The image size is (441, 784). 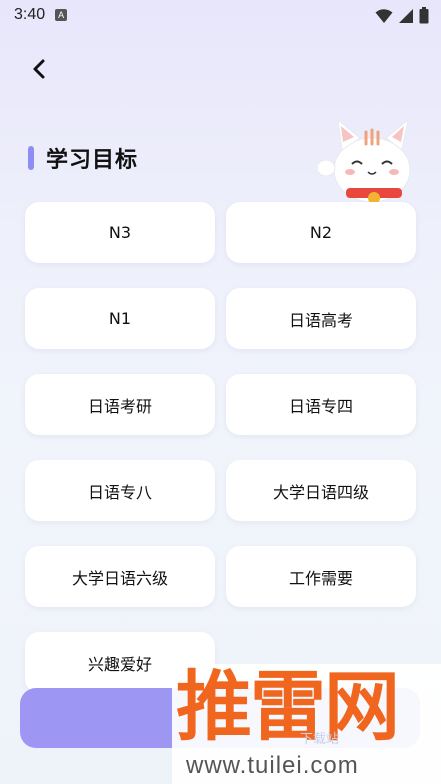 I want to click on goal-option-n1: N1, so click(x=120, y=318).